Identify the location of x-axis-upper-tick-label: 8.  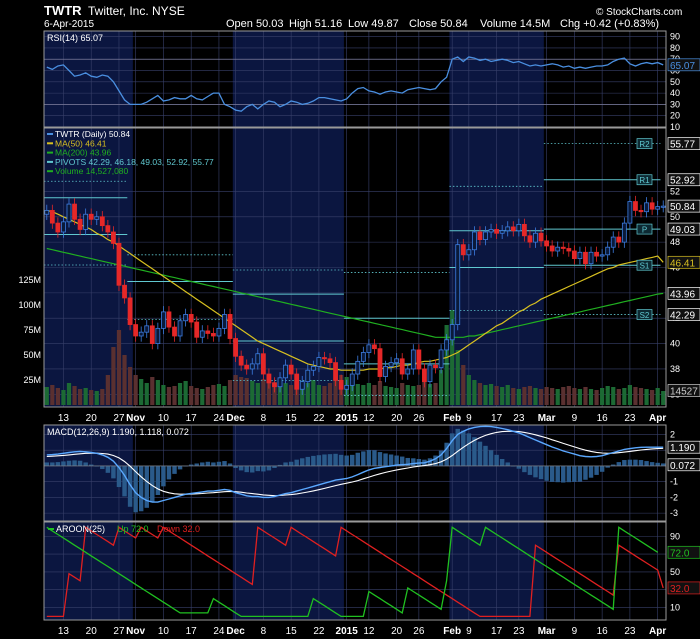
(264, 418).